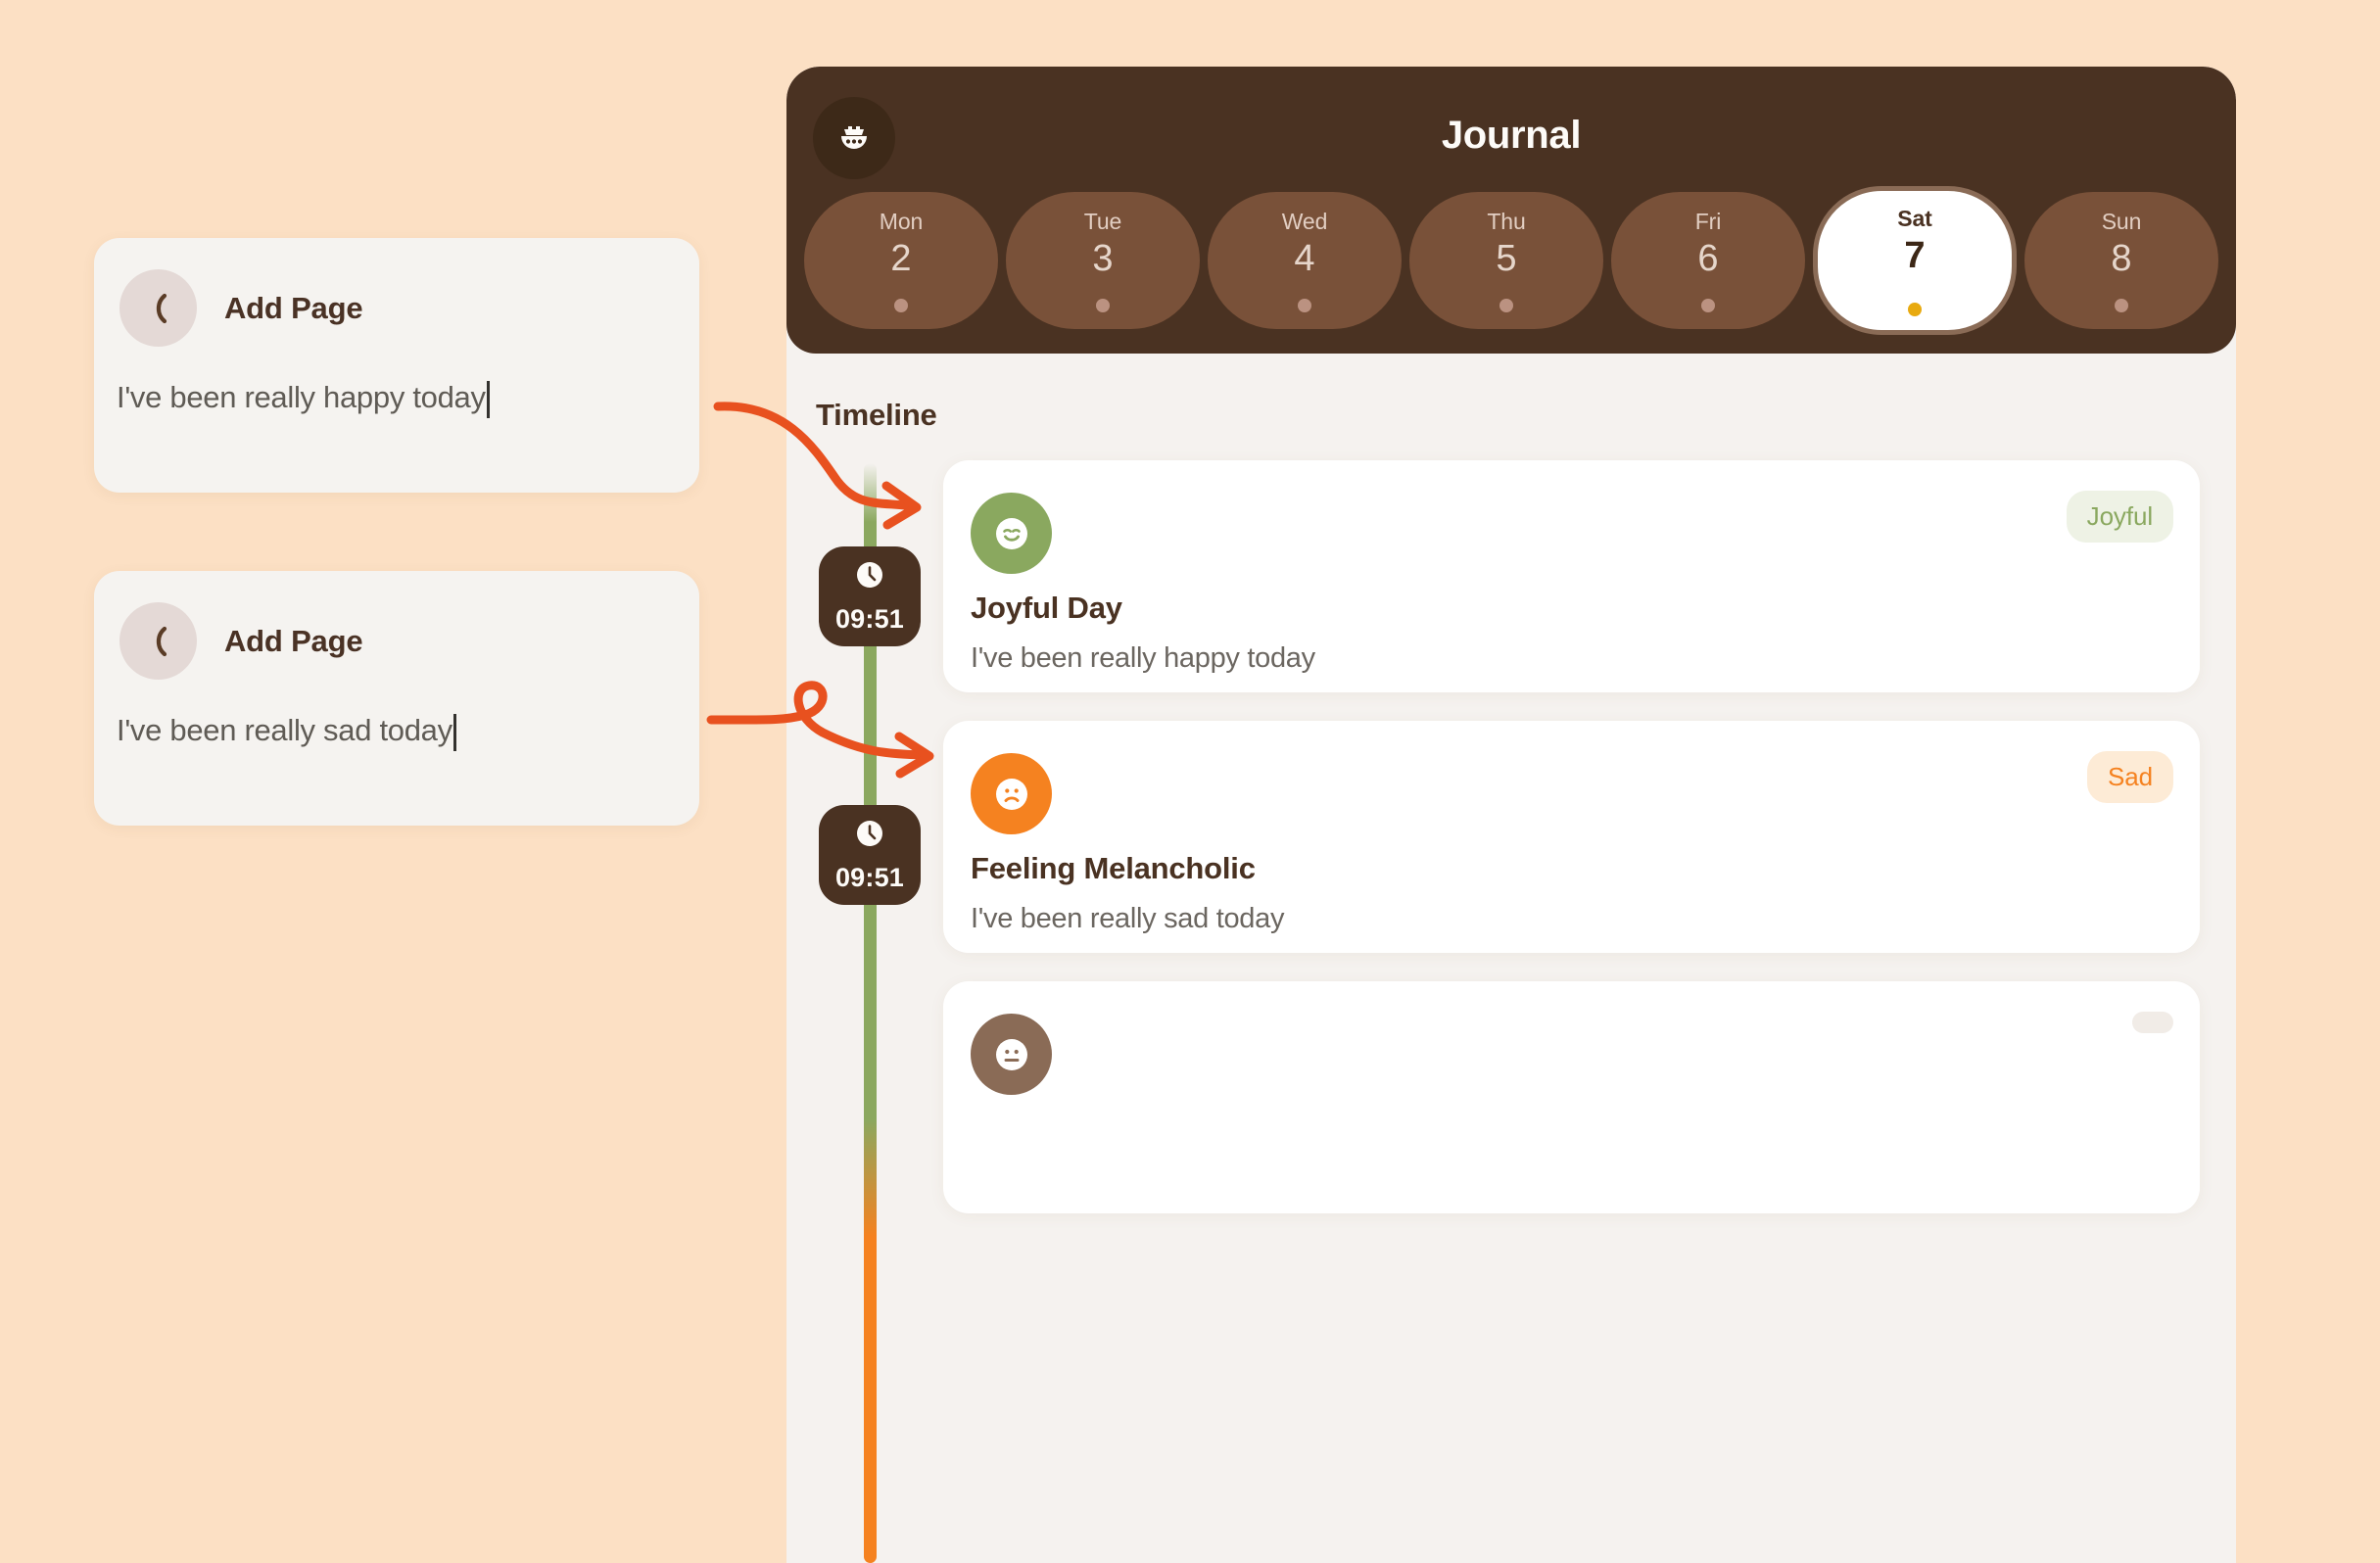 This screenshot has width=2380, height=1563. What do you see at coordinates (1046, 608) in the screenshot?
I see `entry-title: Joyful Day` at bounding box center [1046, 608].